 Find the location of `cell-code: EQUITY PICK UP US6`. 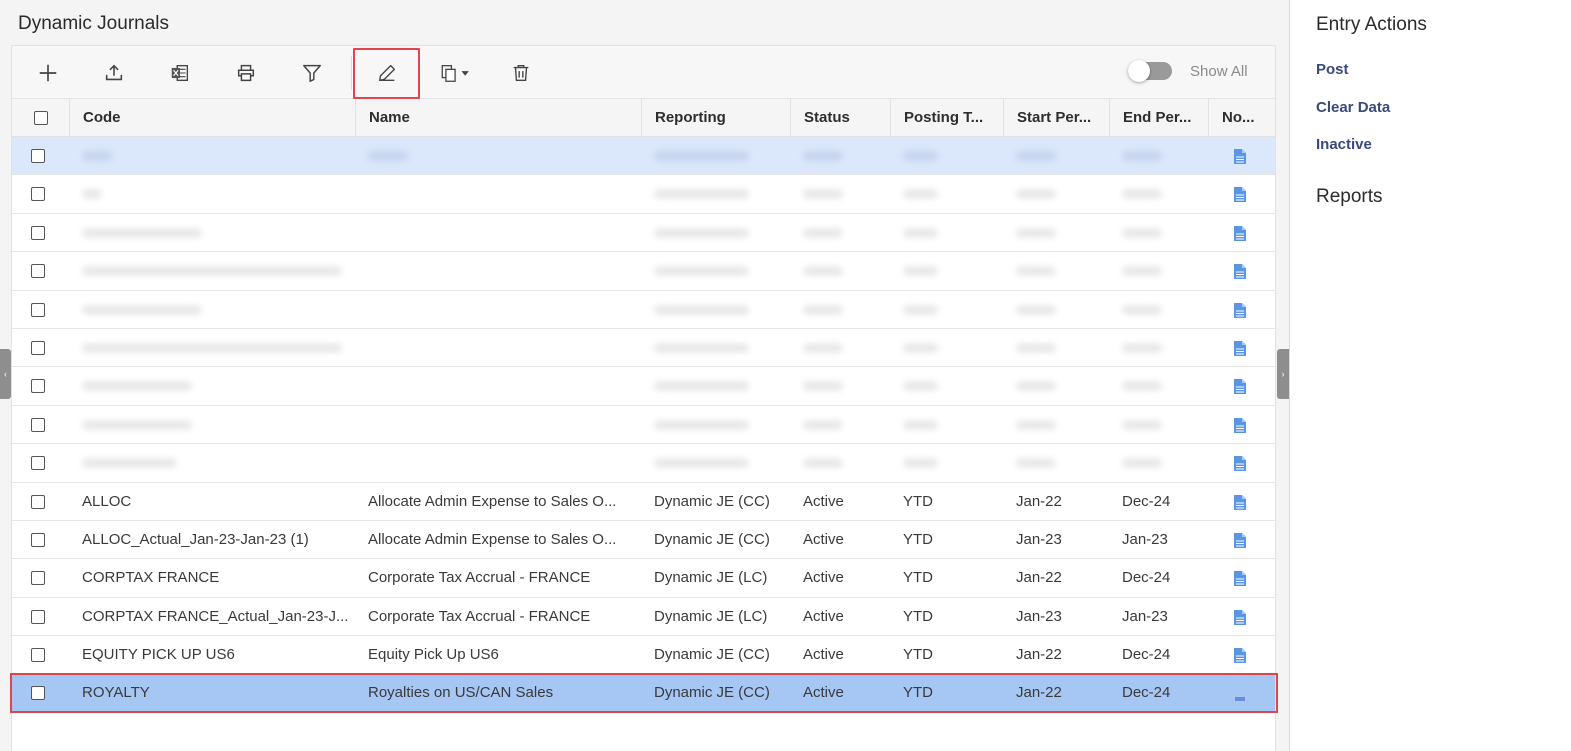

cell-code: EQUITY PICK UP US6 is located at coordinates (158, 655).